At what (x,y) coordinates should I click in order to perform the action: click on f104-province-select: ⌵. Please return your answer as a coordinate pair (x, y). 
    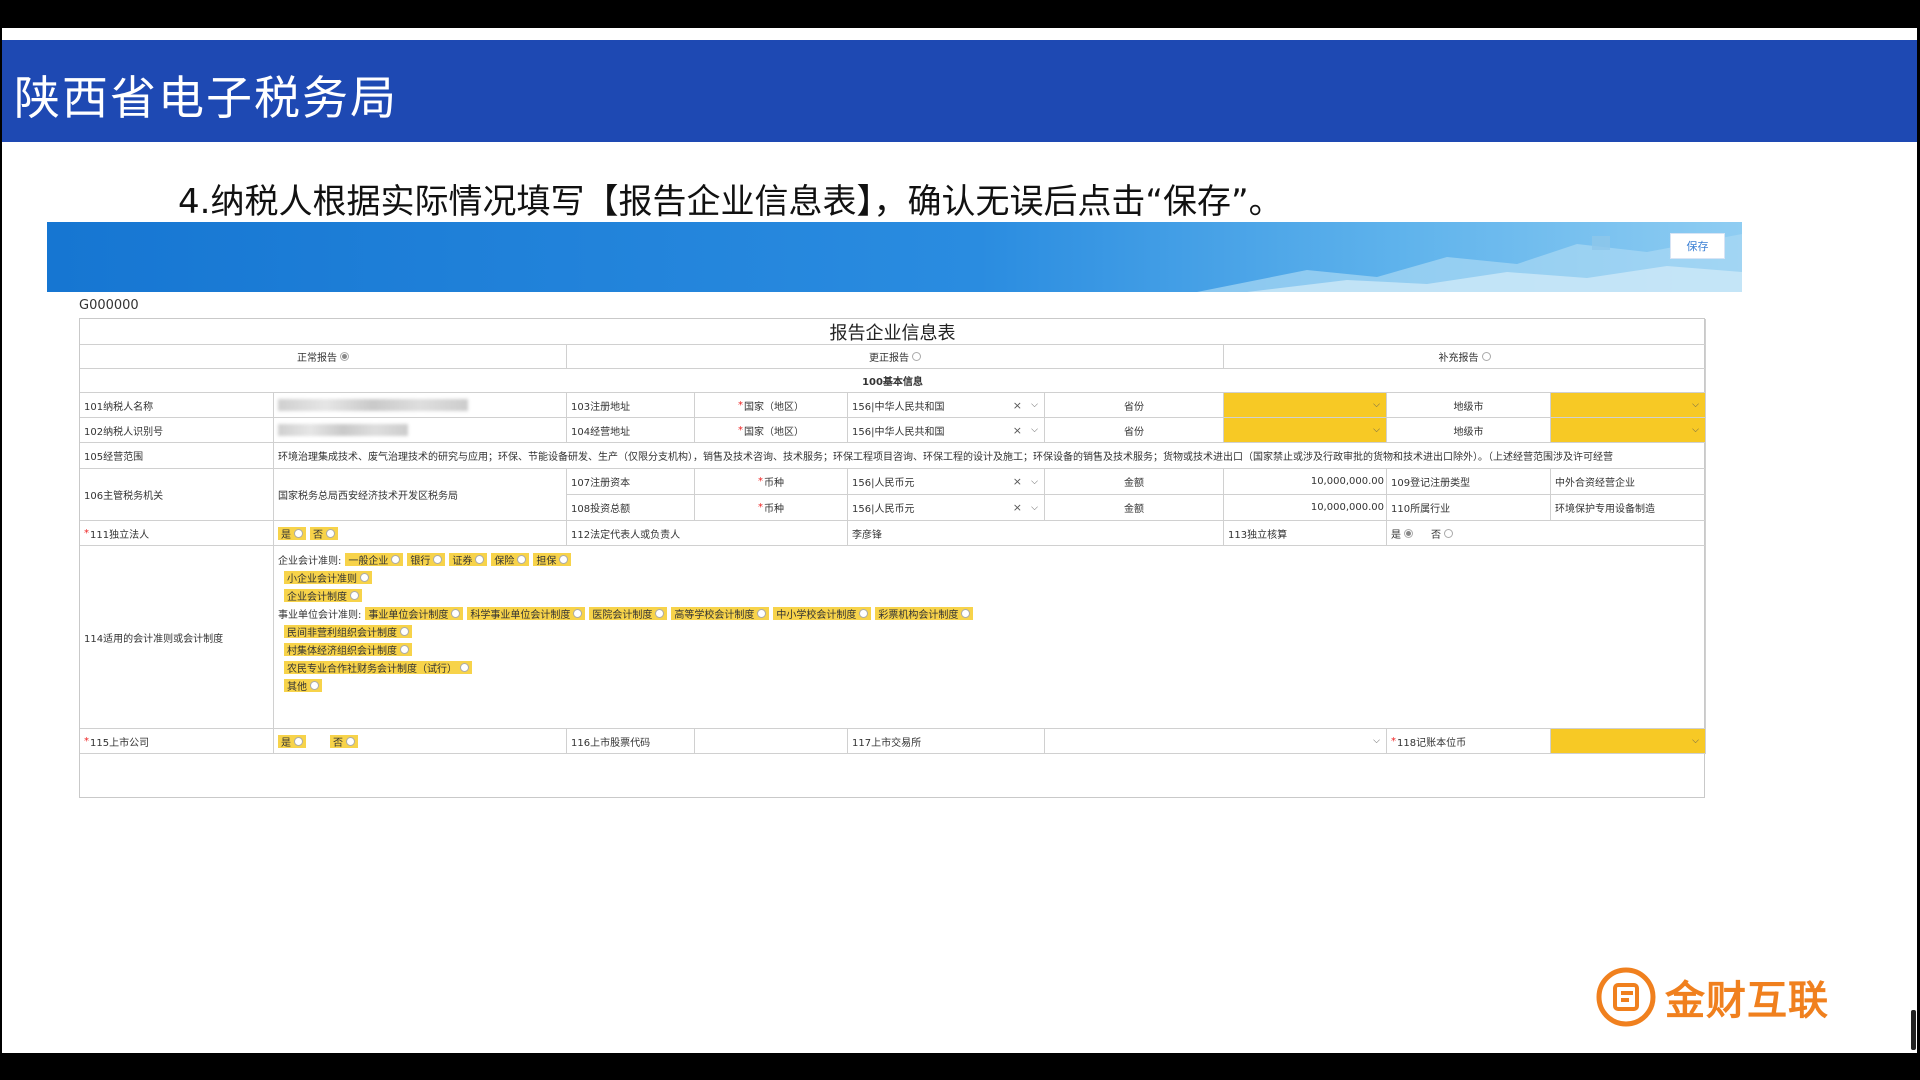
    Looking at the image, I should click on (1305, 430).